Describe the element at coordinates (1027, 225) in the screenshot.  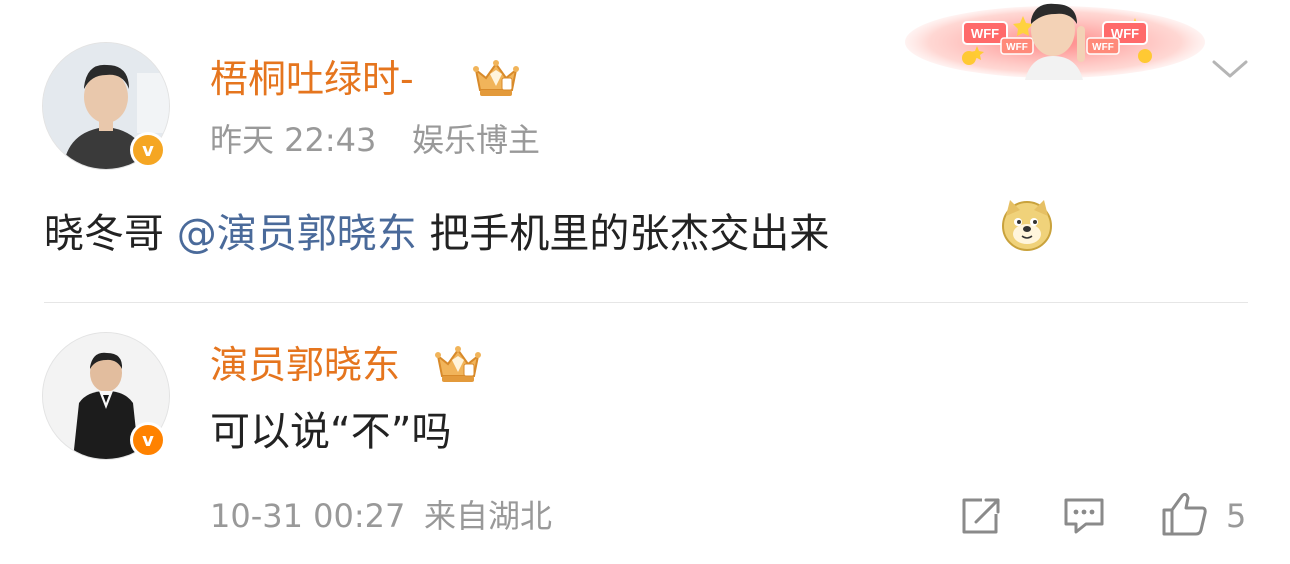
I see `doge-icon` at that location.